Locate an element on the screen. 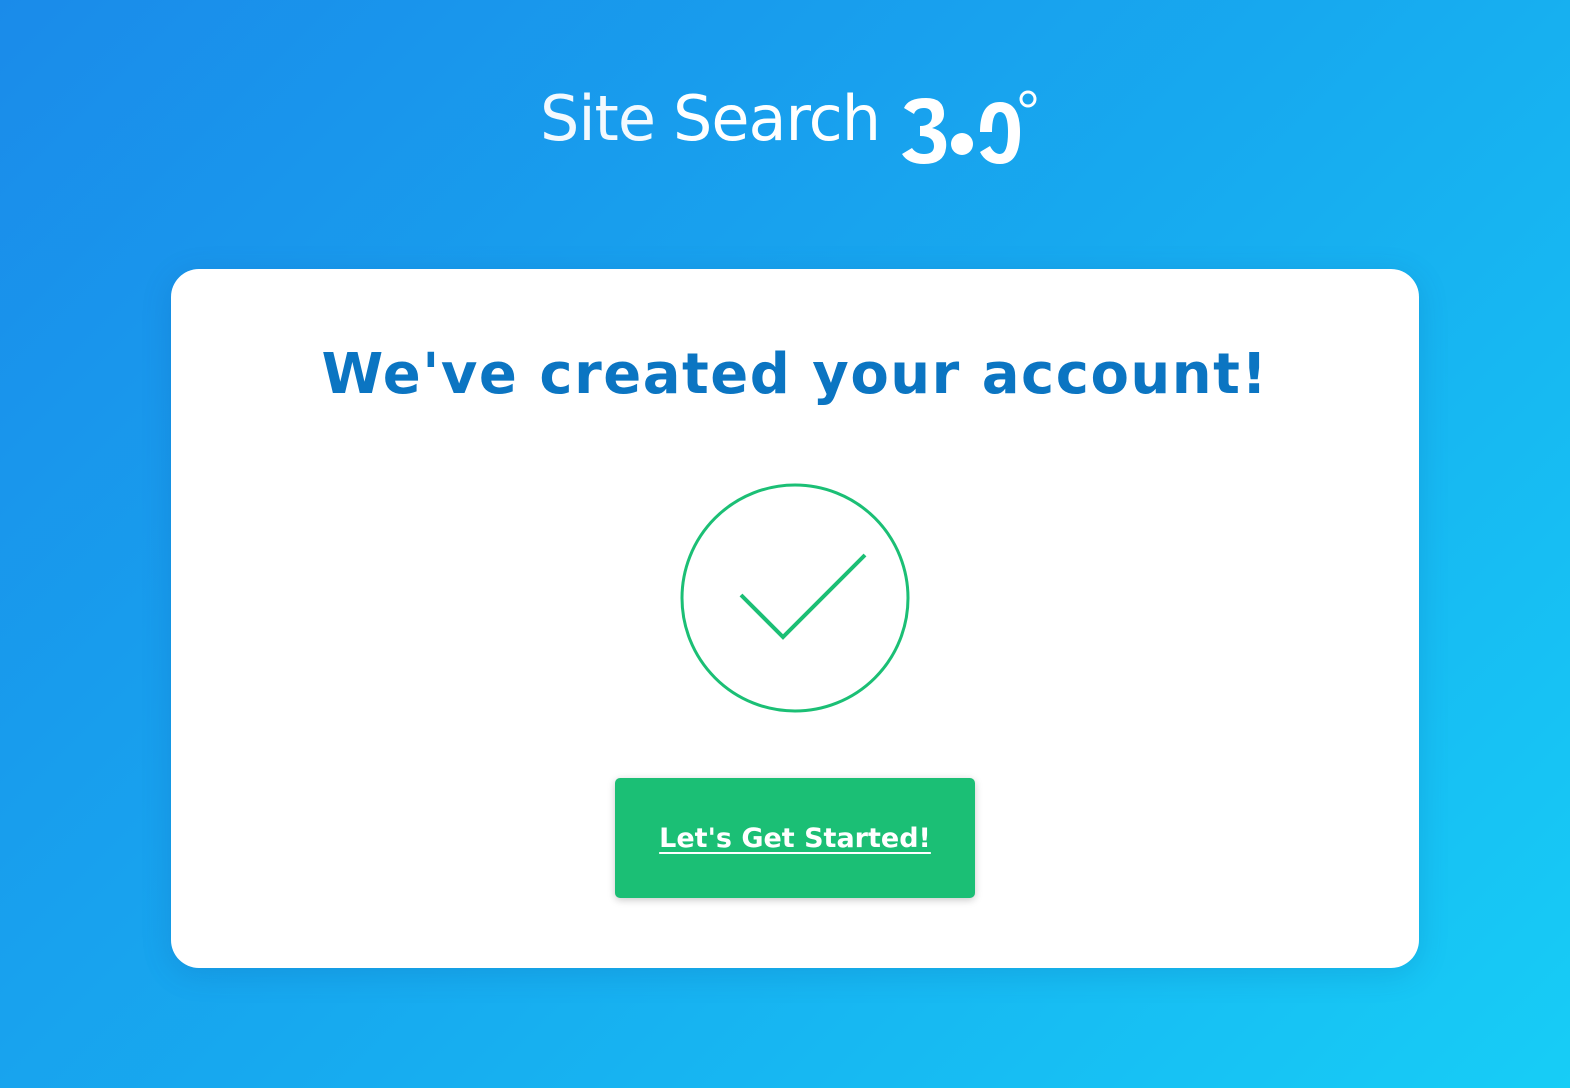 Image resolution: width=1570 pixels, height=1088 pixels. logo-360-mark is located at coordinates (970, 130).